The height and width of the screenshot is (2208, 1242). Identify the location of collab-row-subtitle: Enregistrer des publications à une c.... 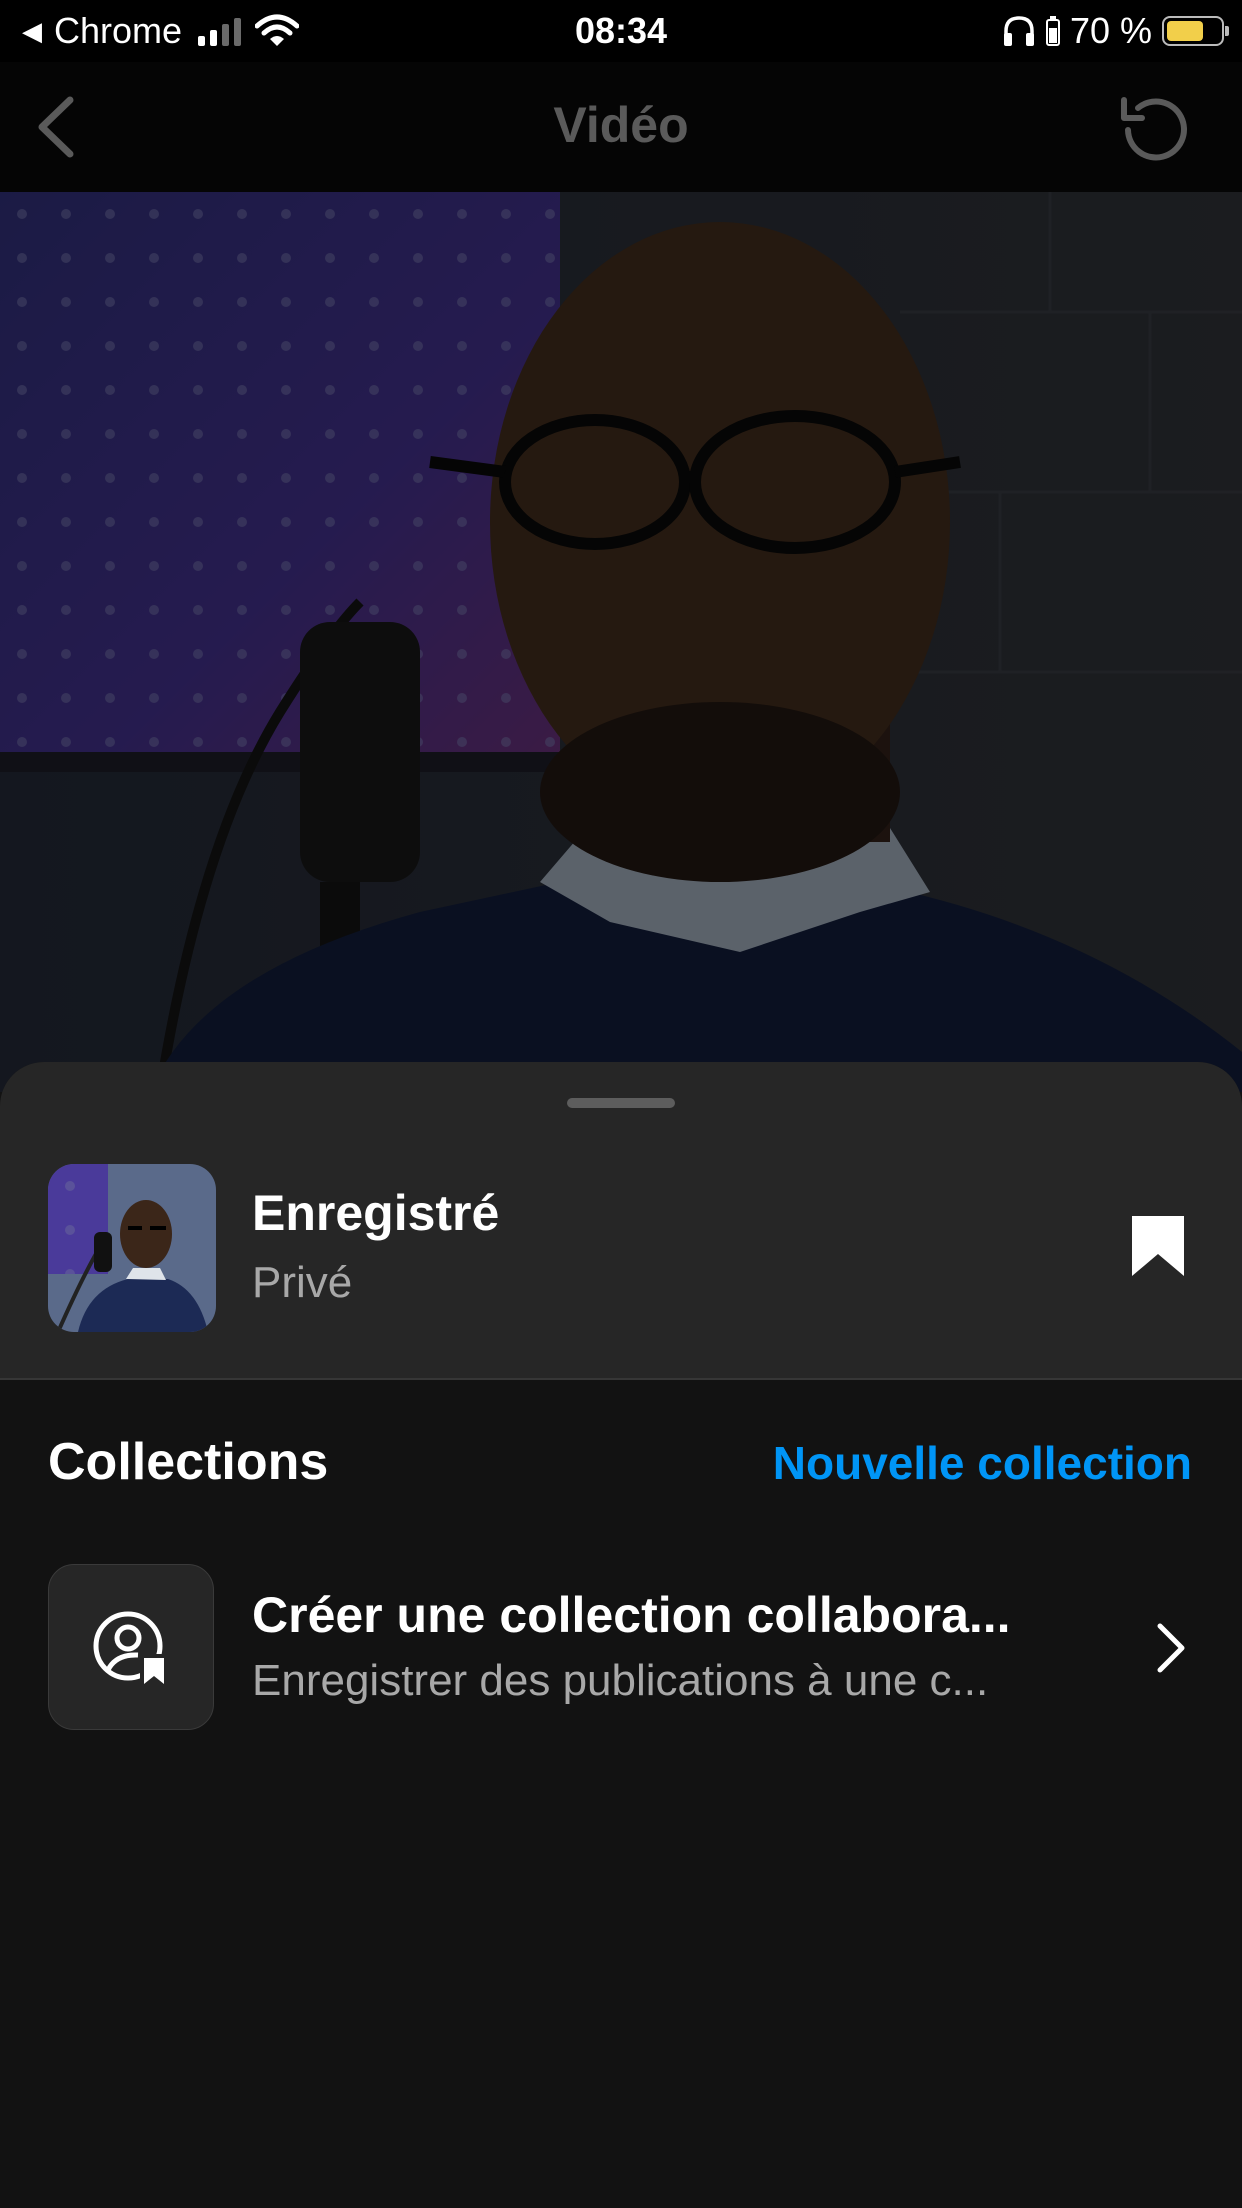
(620, 1680).